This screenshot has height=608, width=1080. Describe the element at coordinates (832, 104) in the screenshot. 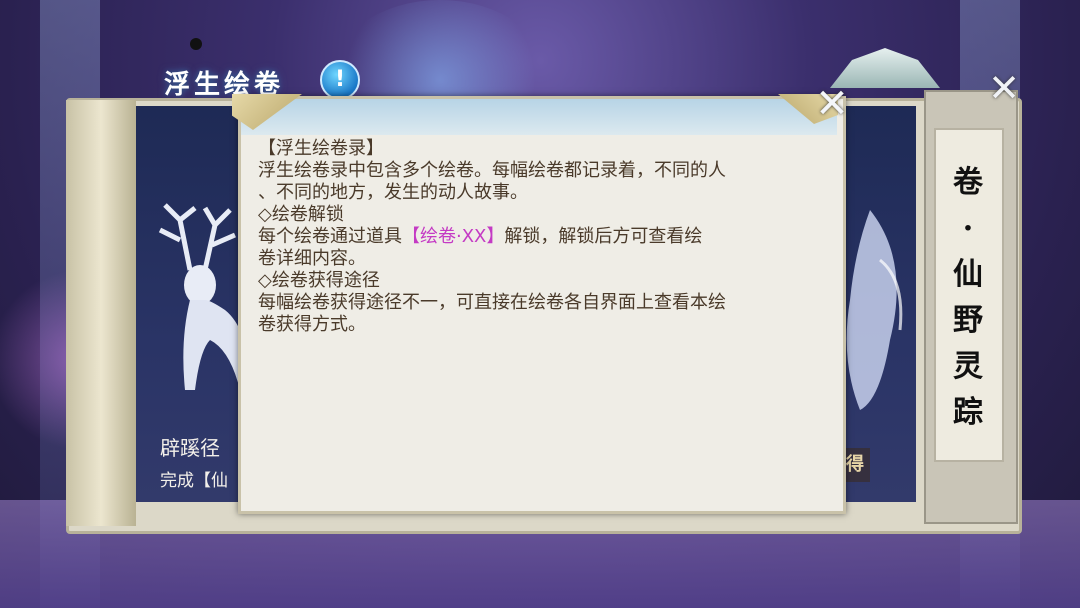

I see `dialog-close-icon: ✕` at that location.